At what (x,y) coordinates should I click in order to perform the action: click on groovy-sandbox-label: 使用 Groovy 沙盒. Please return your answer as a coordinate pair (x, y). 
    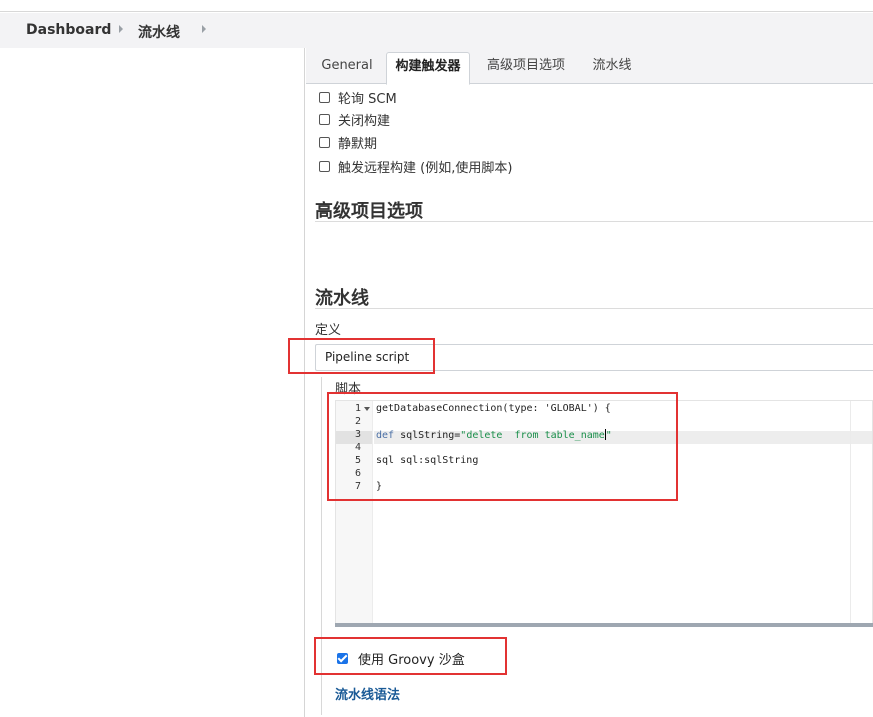
    Looking at the image, I should click on (411, 660).